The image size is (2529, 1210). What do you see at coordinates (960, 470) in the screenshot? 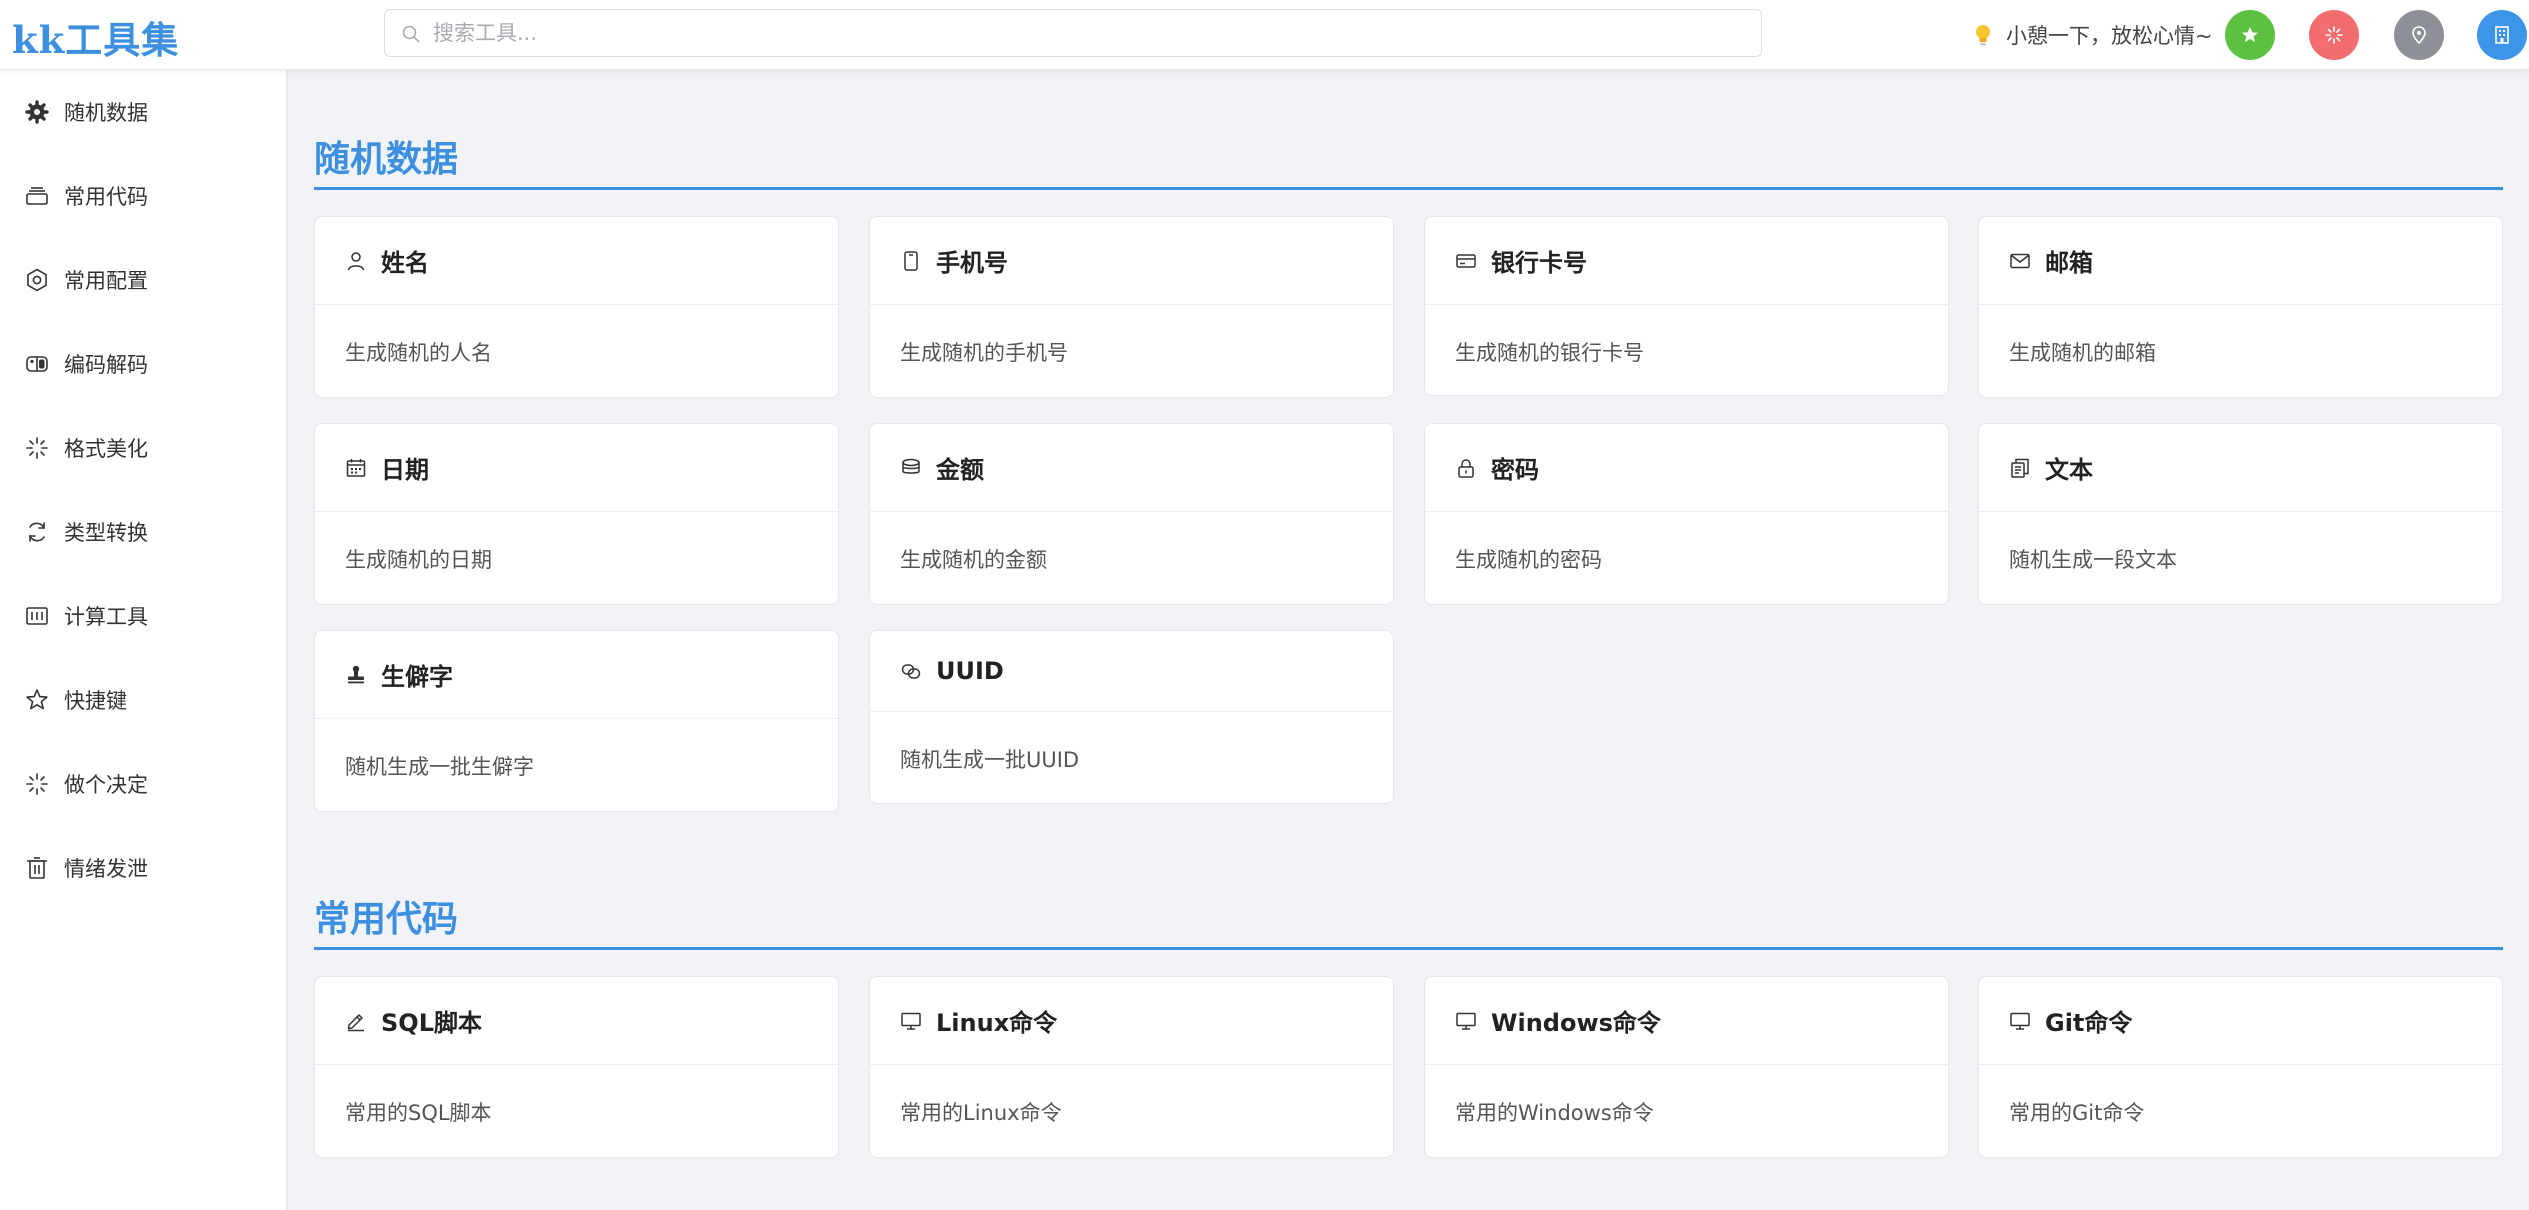
I see `card-title: 金额` at bounding box center [960, 470].